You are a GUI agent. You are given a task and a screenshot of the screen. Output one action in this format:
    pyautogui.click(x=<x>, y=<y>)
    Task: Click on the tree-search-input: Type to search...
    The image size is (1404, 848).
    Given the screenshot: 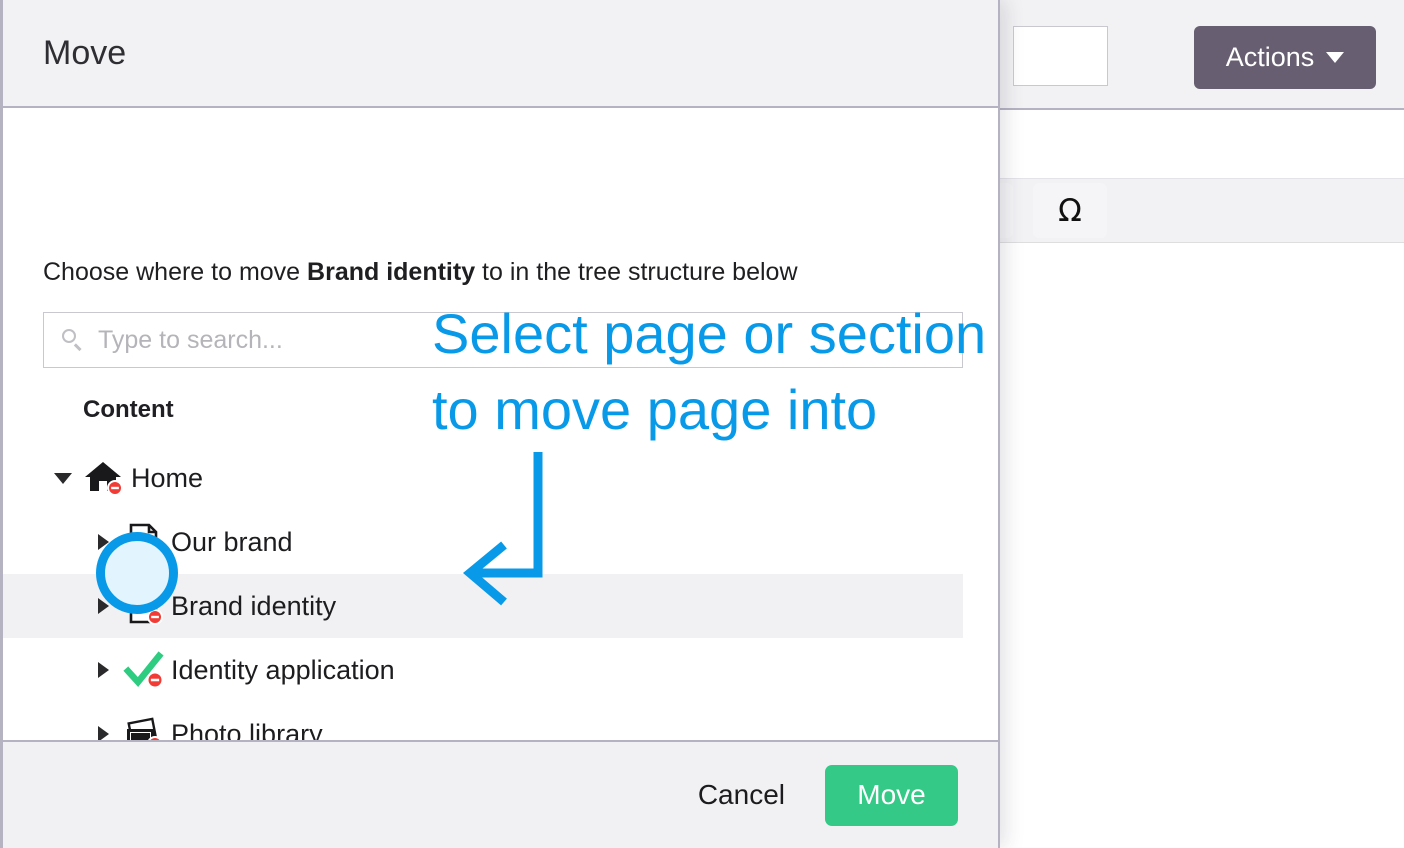 What is the action you would take?
    pyautogui.click(x=503, y=340)
    